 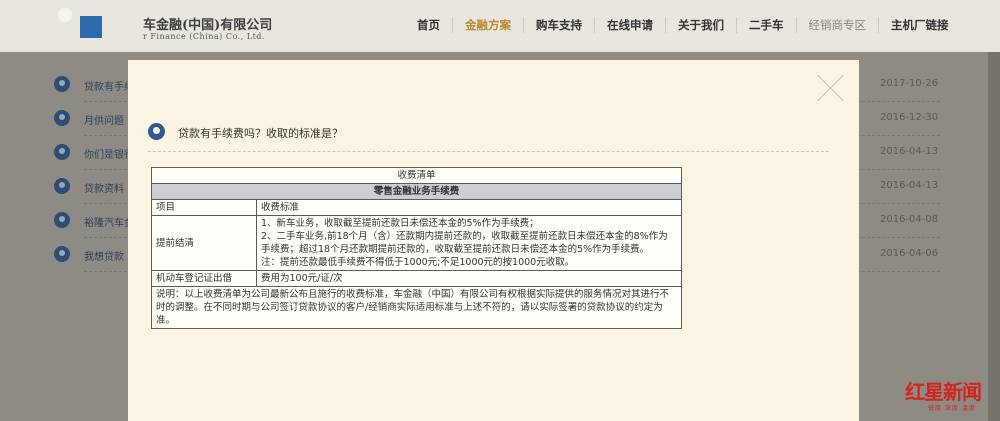 What do you see at coordinates (488, 25) in the screenshot?
I see `nav-finance-plans: 金融方案` at bounding box center [488, 25].